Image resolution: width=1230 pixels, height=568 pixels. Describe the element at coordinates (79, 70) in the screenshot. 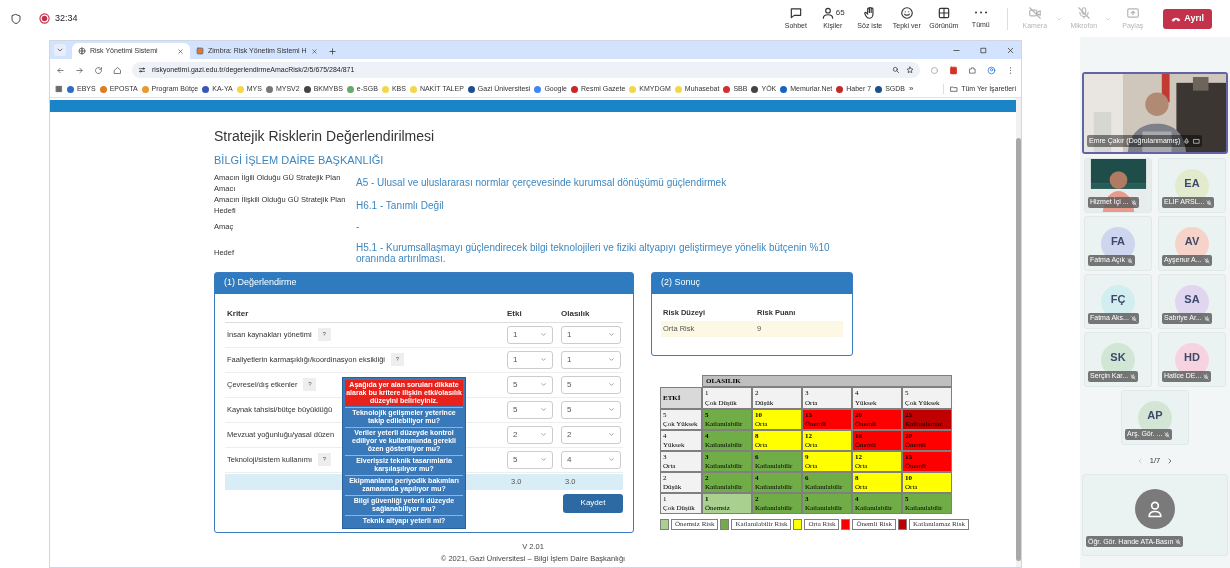

I see `forward-icon` at that location.